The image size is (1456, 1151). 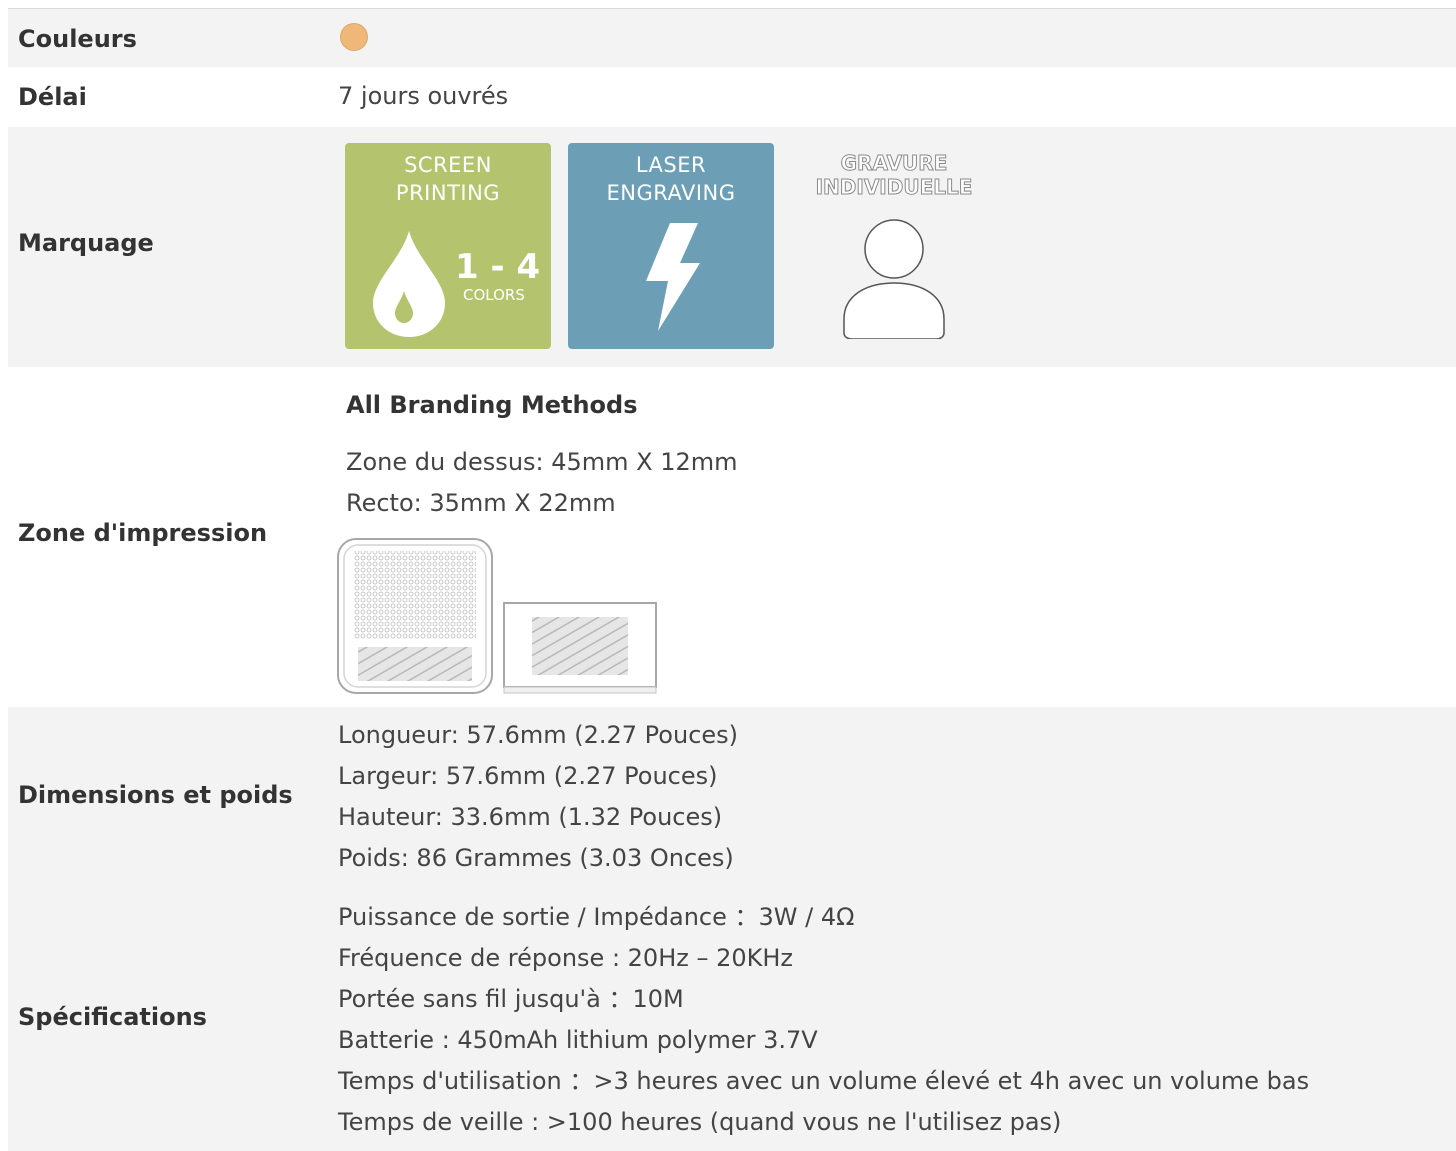 What do you see at coordinates (671, 193) in the screenshot?
I see `laser-engraving-title-2: ENGRAVING` at bounding box center [671, 193].